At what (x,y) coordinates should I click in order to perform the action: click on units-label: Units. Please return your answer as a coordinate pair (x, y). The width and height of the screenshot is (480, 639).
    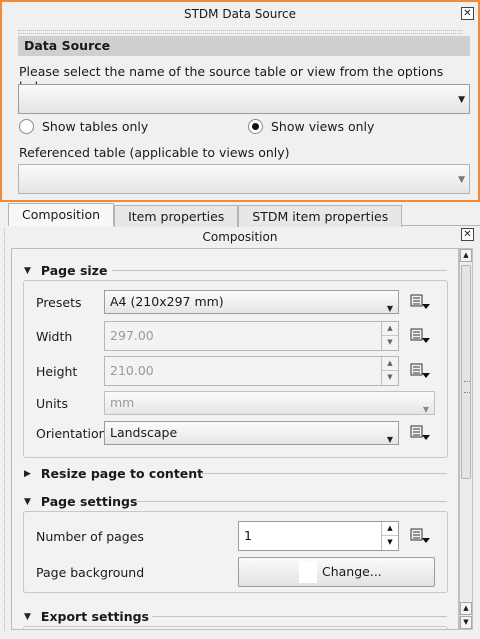
    Looking at the image, I should click on (52, 403).